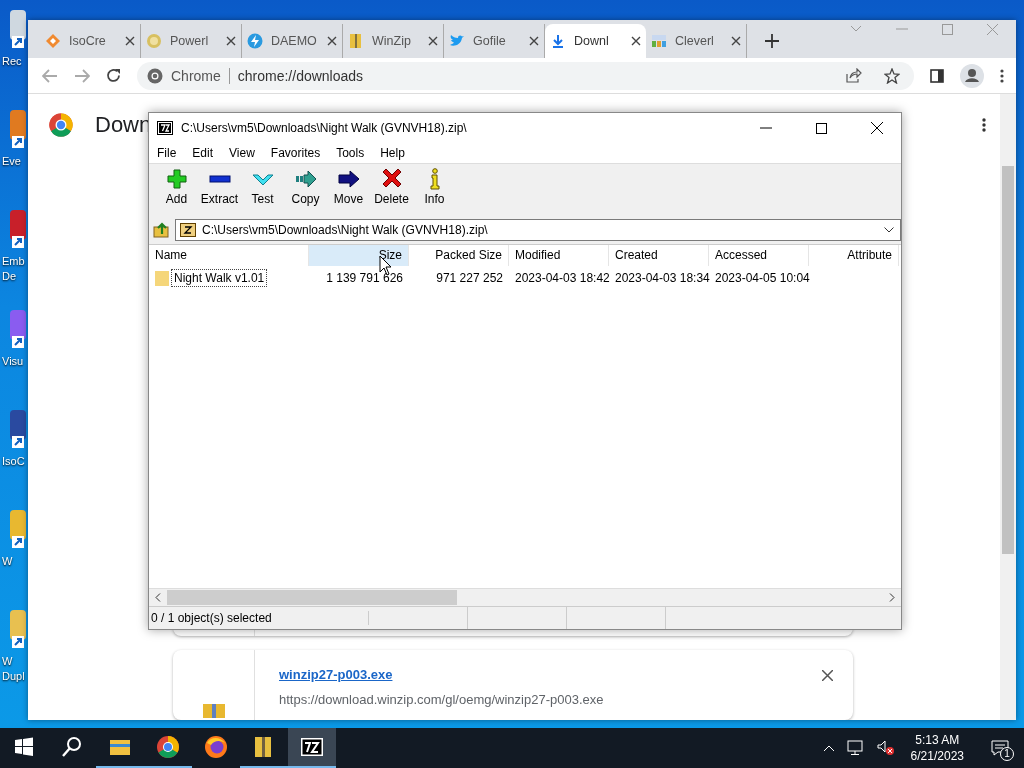 The height and width of the screenshot is (768, 1024). Describe the element at coordinates (242, 153) in the screenshot. I see `menu-item: View` at that location.